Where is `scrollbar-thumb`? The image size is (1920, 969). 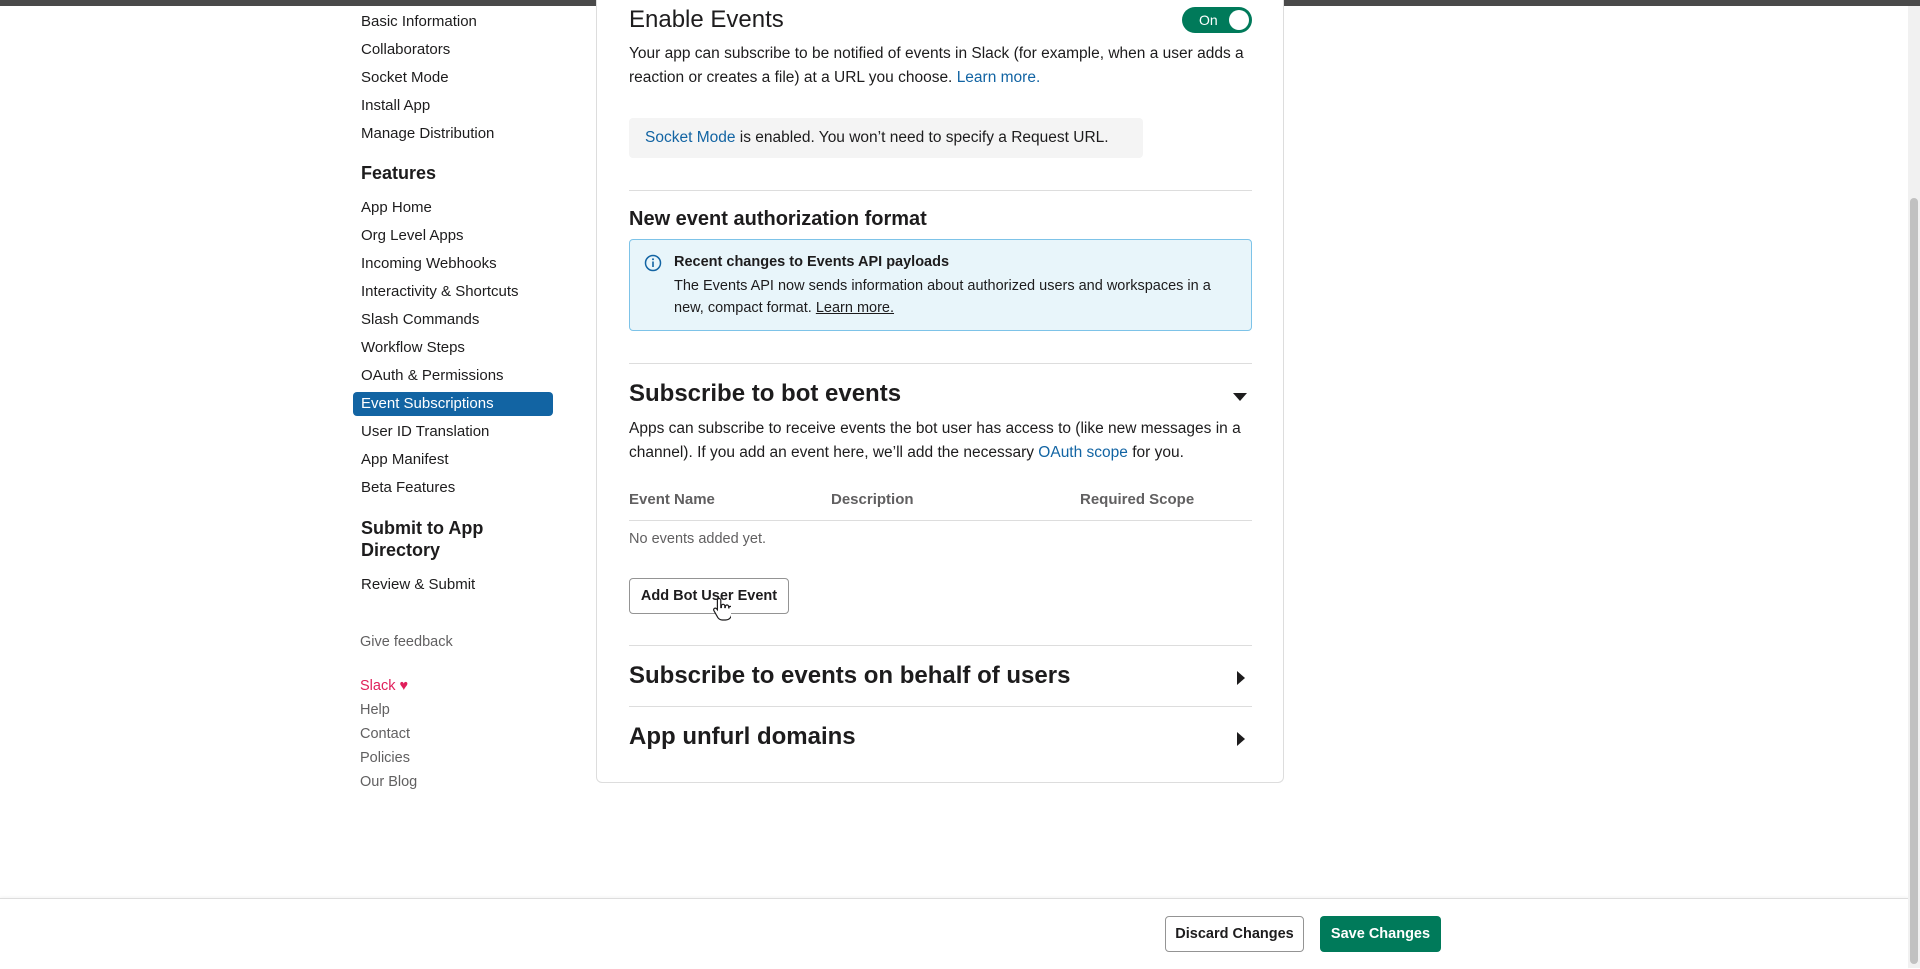
scrollbar-thumb is located at coordinates (1914, 581).